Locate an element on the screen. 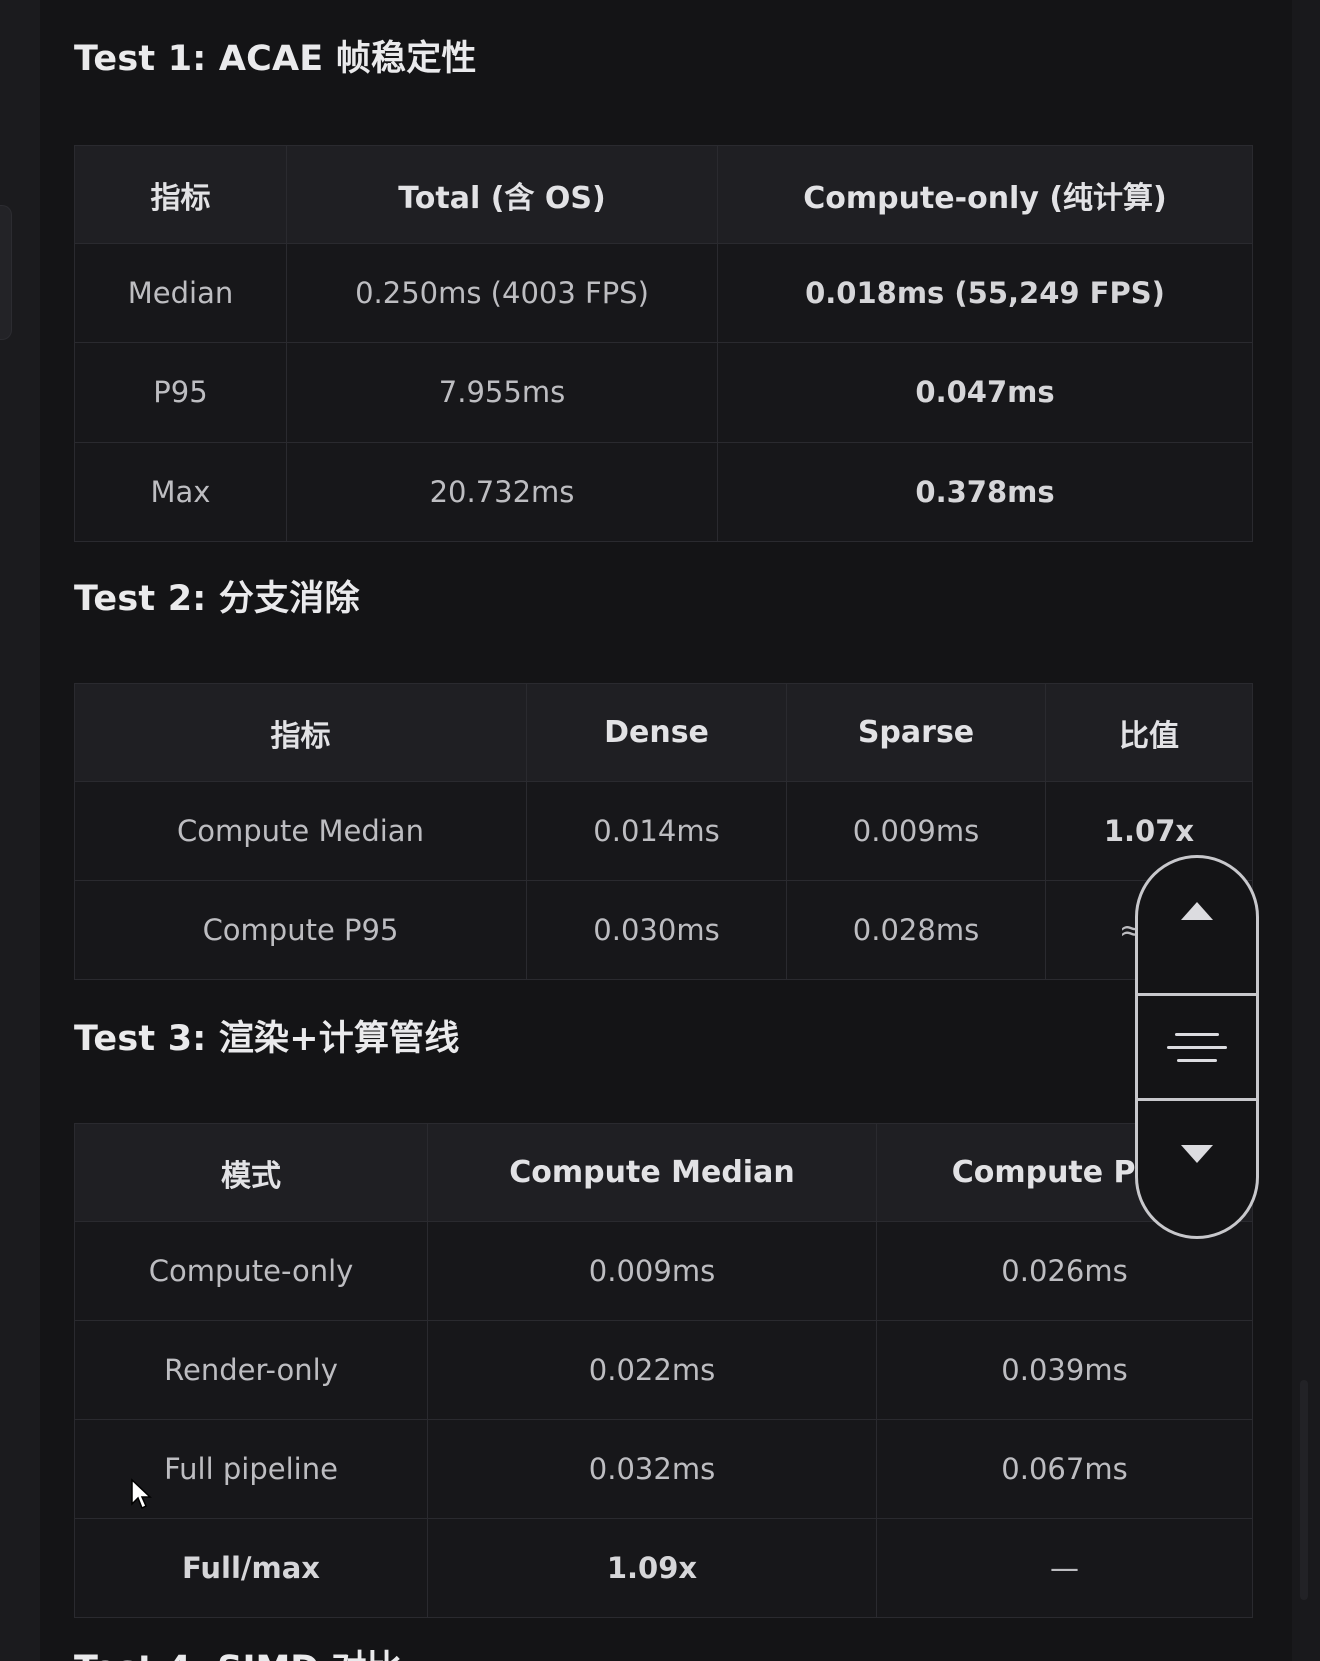  column-header: Total (含 OS) is located at coordinates (502, 194).